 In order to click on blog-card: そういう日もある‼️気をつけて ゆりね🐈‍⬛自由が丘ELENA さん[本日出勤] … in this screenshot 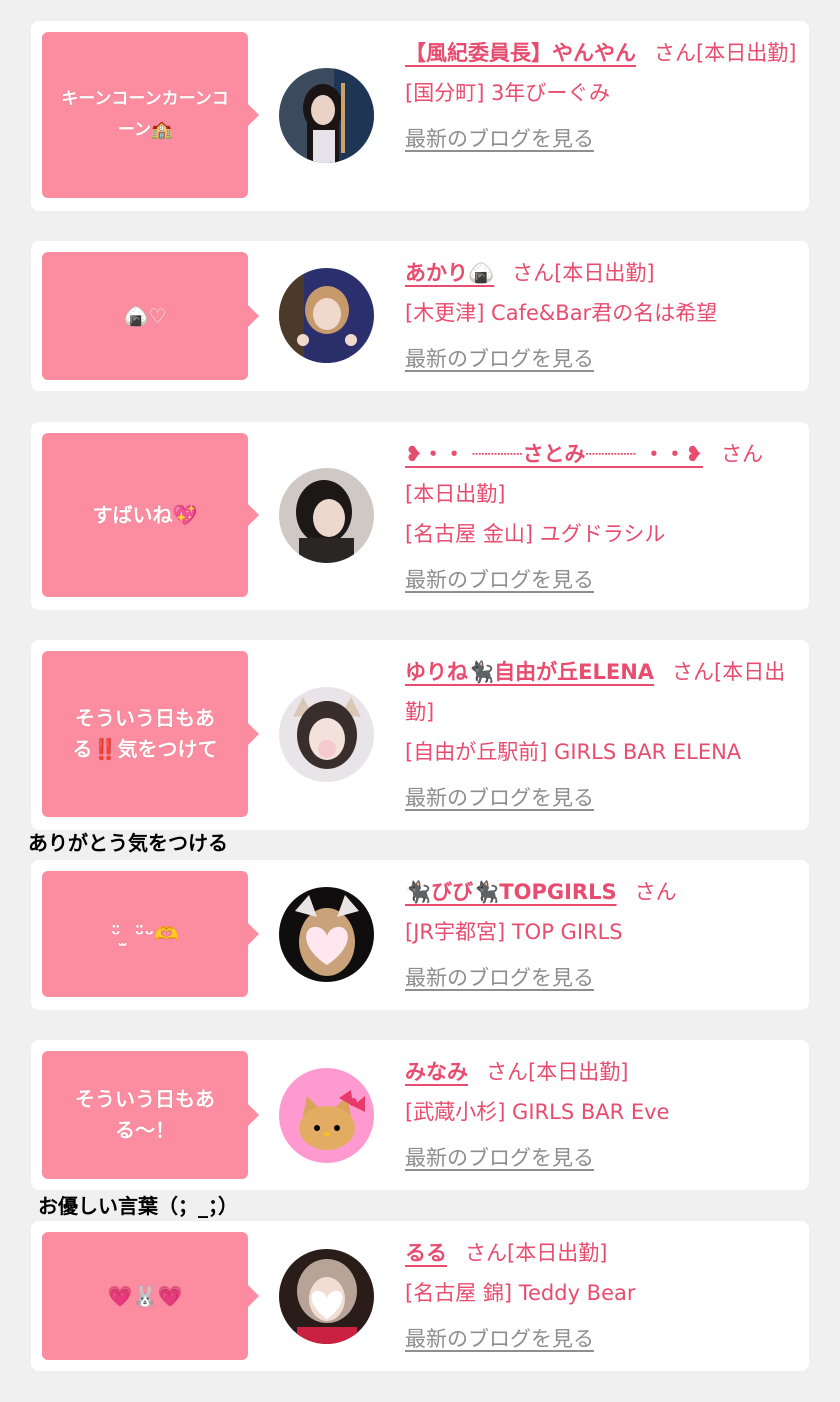, I will do `click(420, 735)`.